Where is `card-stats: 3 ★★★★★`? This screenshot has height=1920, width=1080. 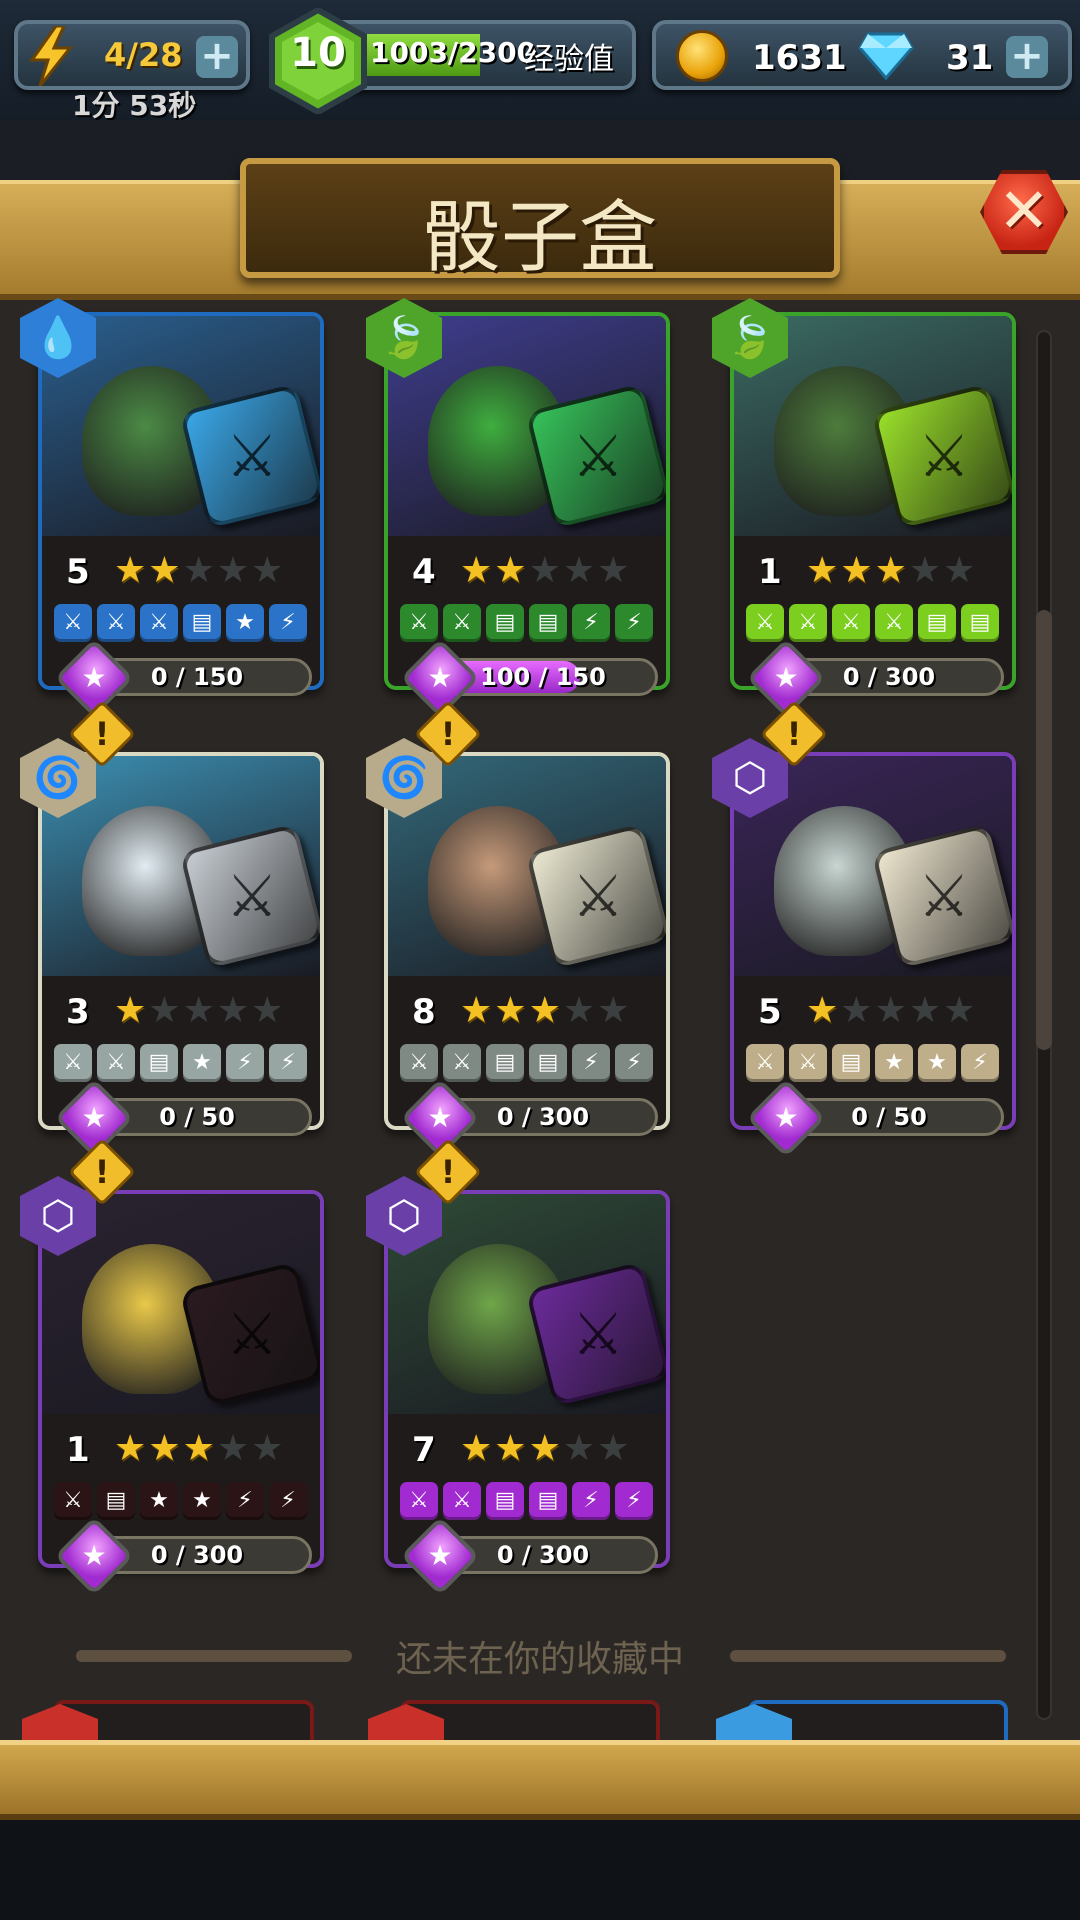 card-stats: 3 ★★★★★ is located at coordinates (191, 1013).